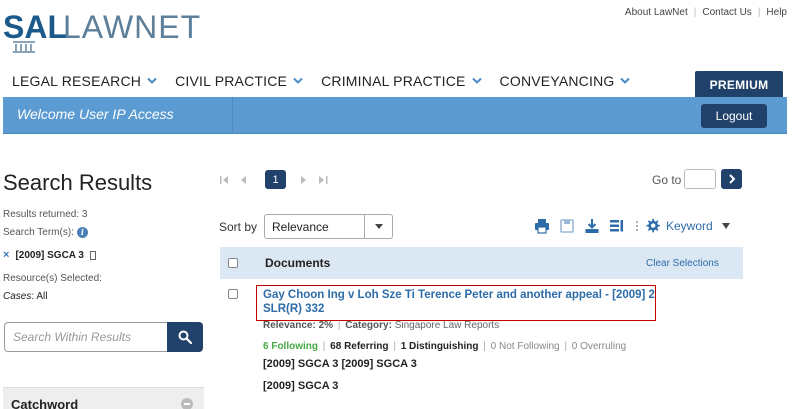 The image size is (793, 409). I want to click on cases-value: : All, so click(39, 296).